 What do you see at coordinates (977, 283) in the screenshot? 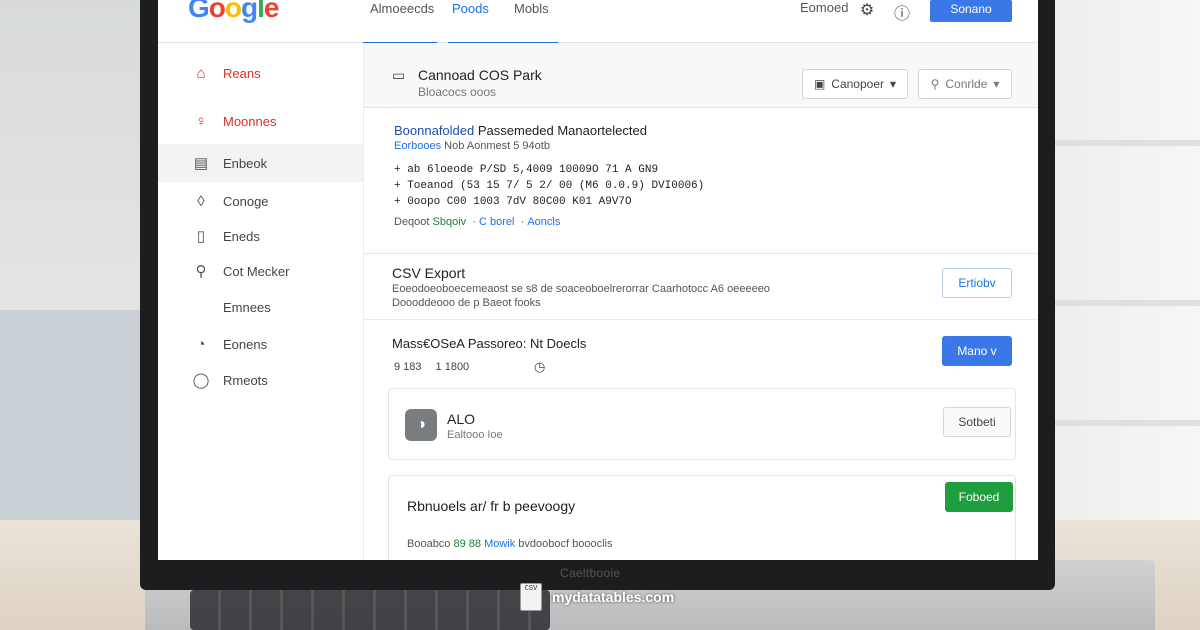
I see `csv-export-button: Ertiobv` at bounding box center [977, 283].